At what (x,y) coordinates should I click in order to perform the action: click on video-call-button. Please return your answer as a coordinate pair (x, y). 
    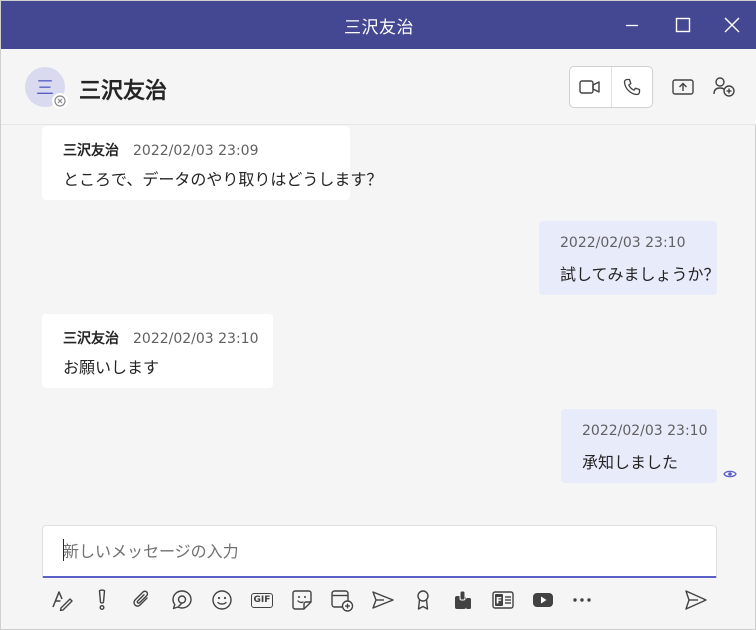
    Looking at the image, I should click on (590, 87).